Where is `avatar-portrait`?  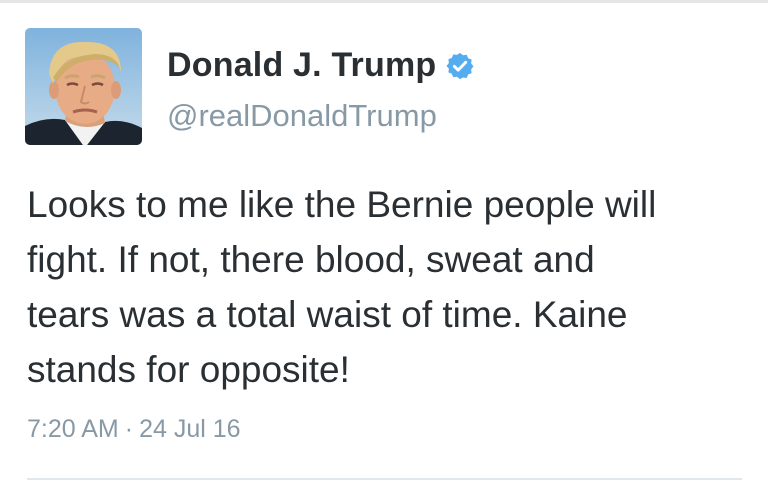 avatar-portrait is located at coordinates (83, 93).